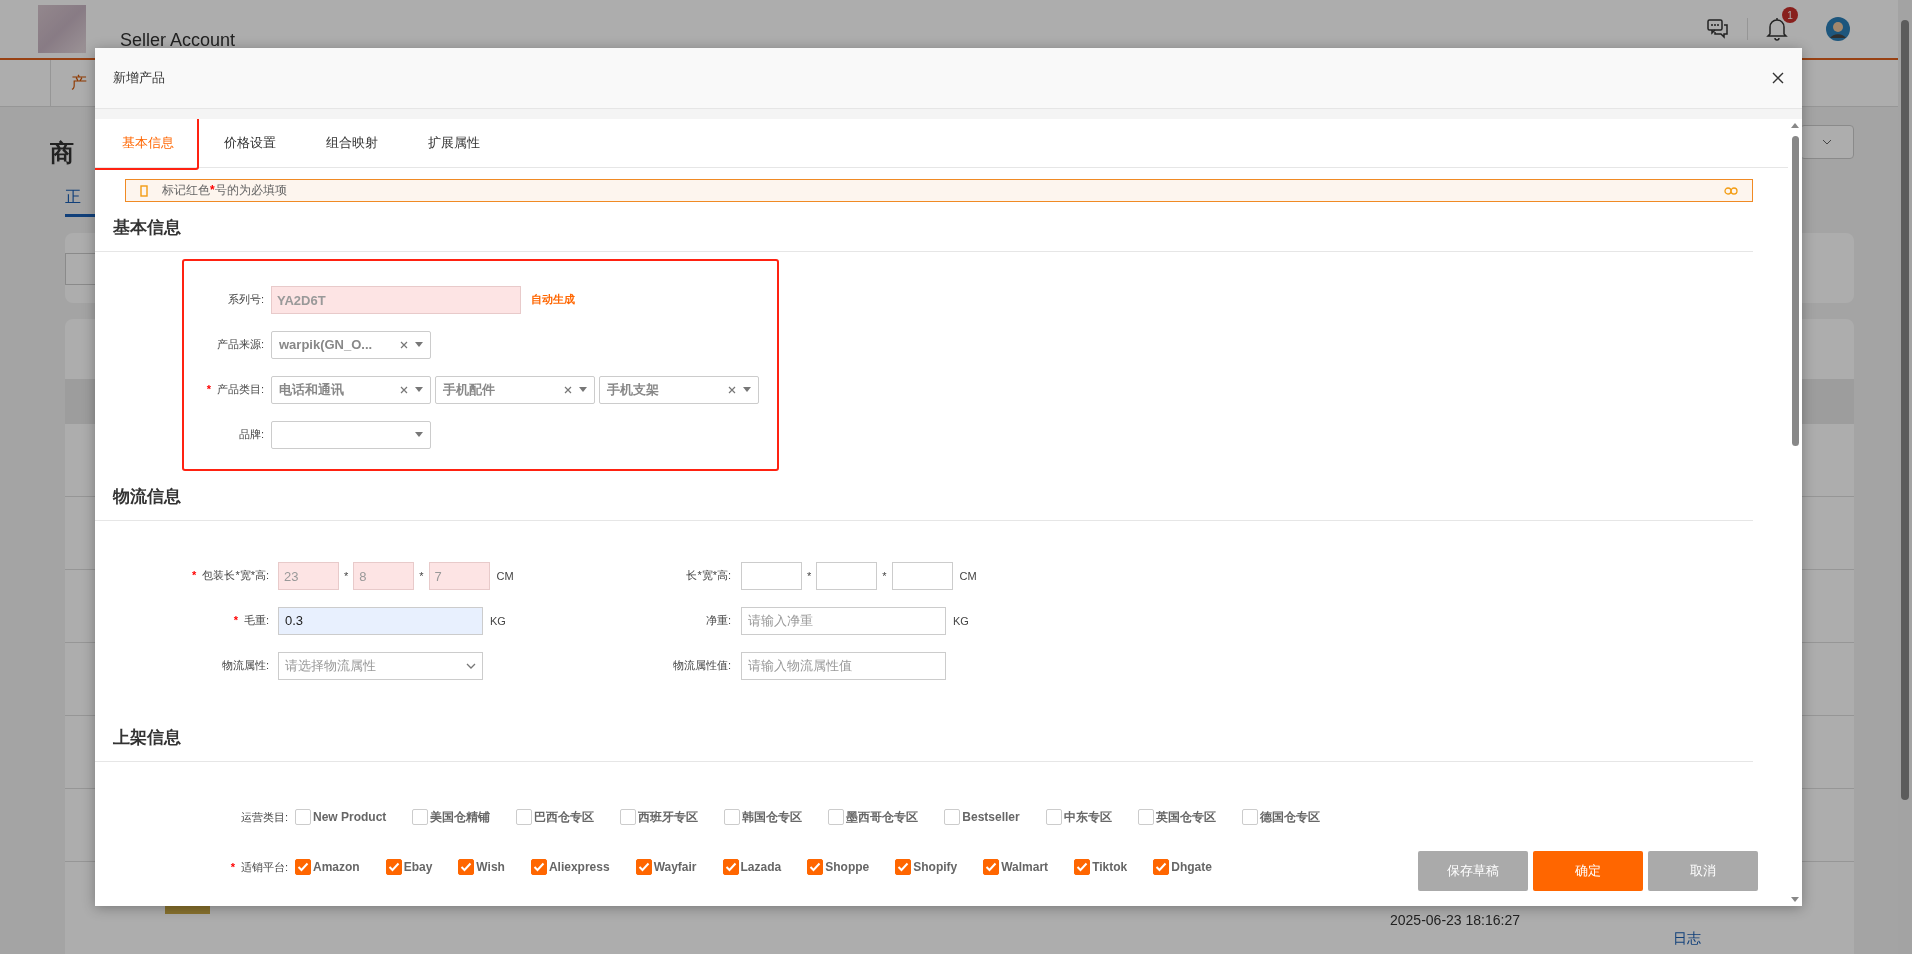 The height and width of the screenshot is (954, 1912). Describe the element at coordinates (224, 190) in the screenshot. I see `notice-text: 标记红色*号的为必填项` at that location.